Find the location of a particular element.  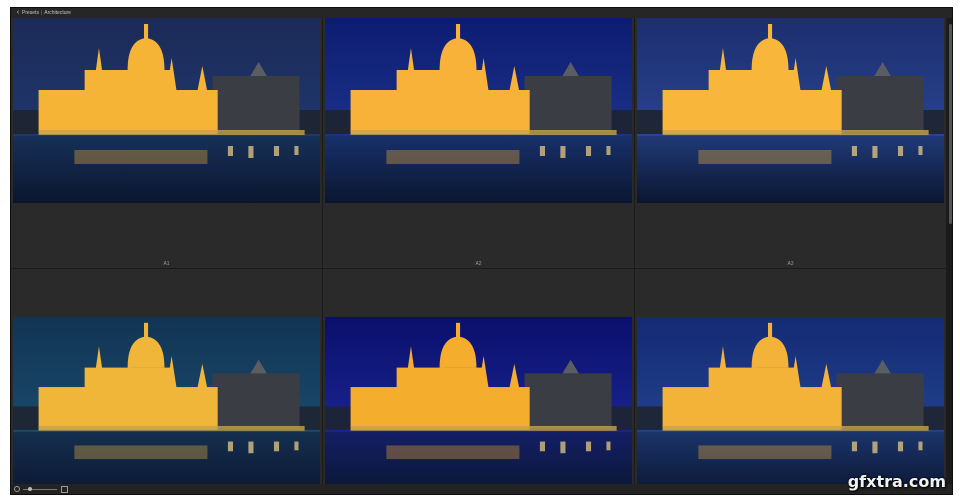

preset-tile-a4 is located at coordinates (167, 381).